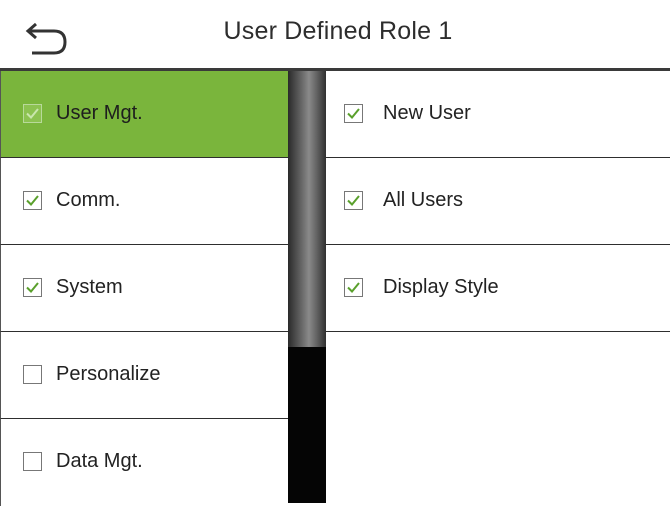 The height and width of the screenshot is (506, 670). I want to click on category-label: System, so click(89, 287).